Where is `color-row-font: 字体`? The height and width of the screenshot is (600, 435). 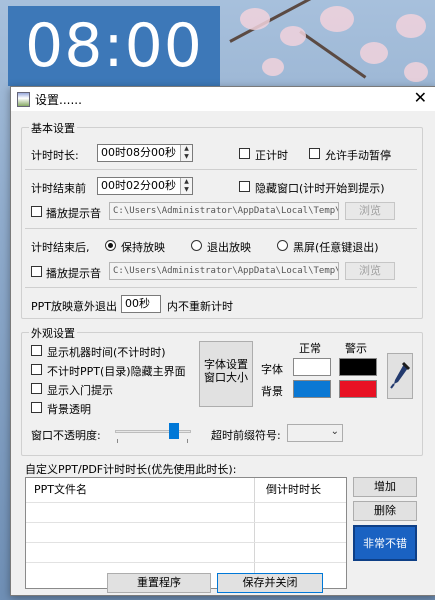
color-row-font: 字体 is located at coordinates (272, 369).